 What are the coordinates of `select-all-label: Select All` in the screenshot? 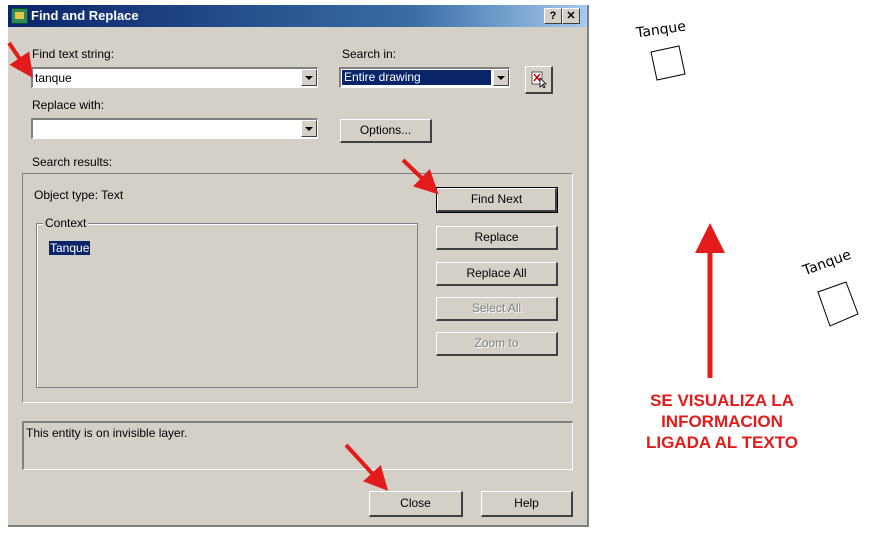 It's located at (496, 308).